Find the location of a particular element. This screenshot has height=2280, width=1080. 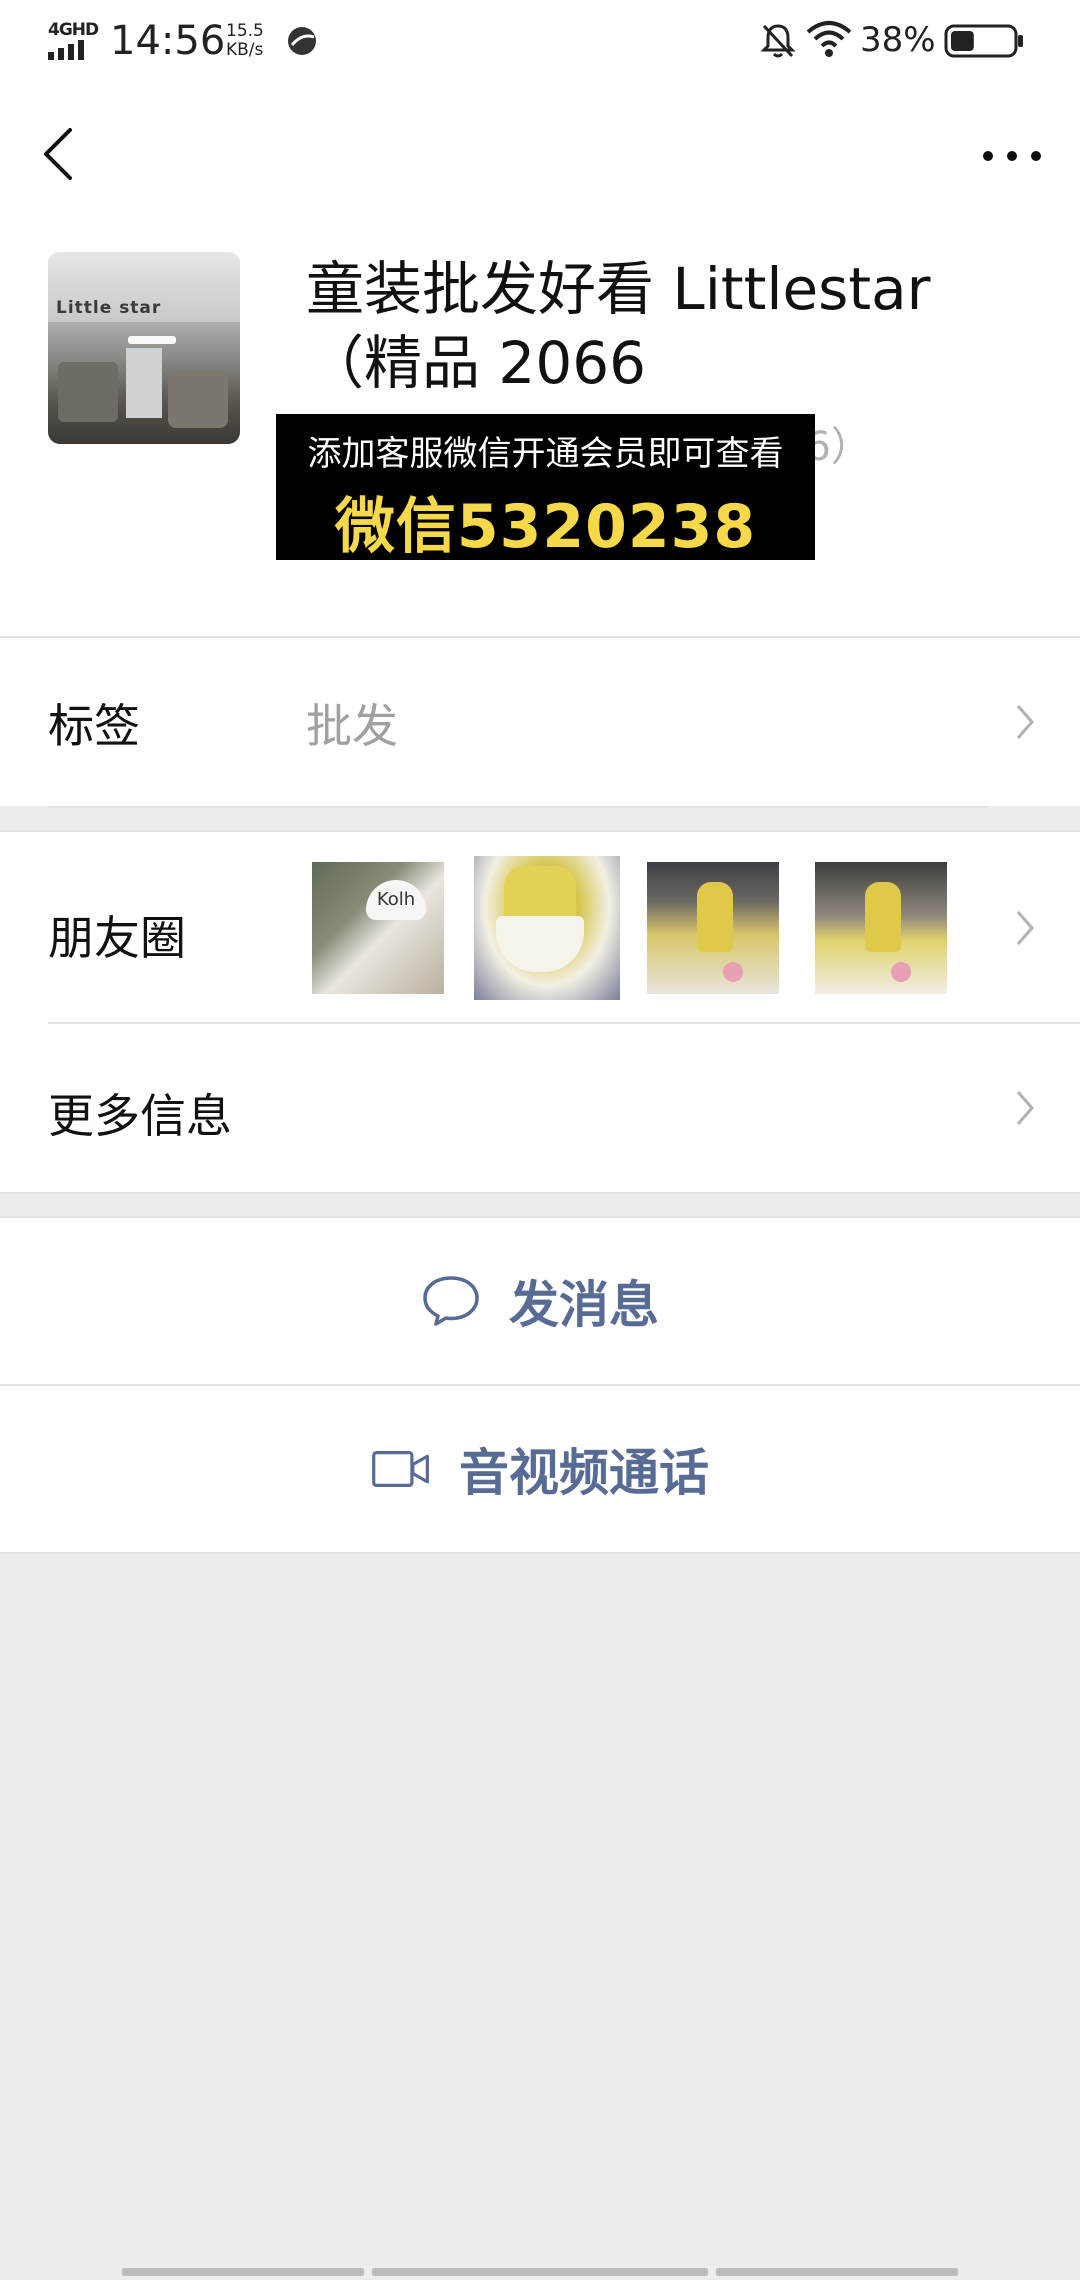

network-speed: 15.5 KB/s is located at coordinates (251, 41).